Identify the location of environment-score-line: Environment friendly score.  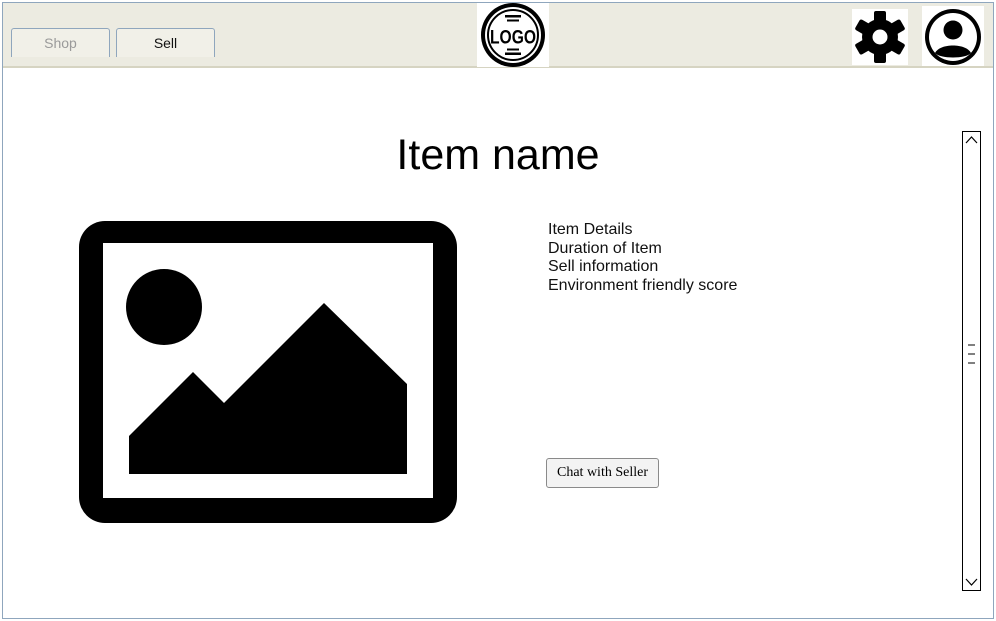
(643, 285).